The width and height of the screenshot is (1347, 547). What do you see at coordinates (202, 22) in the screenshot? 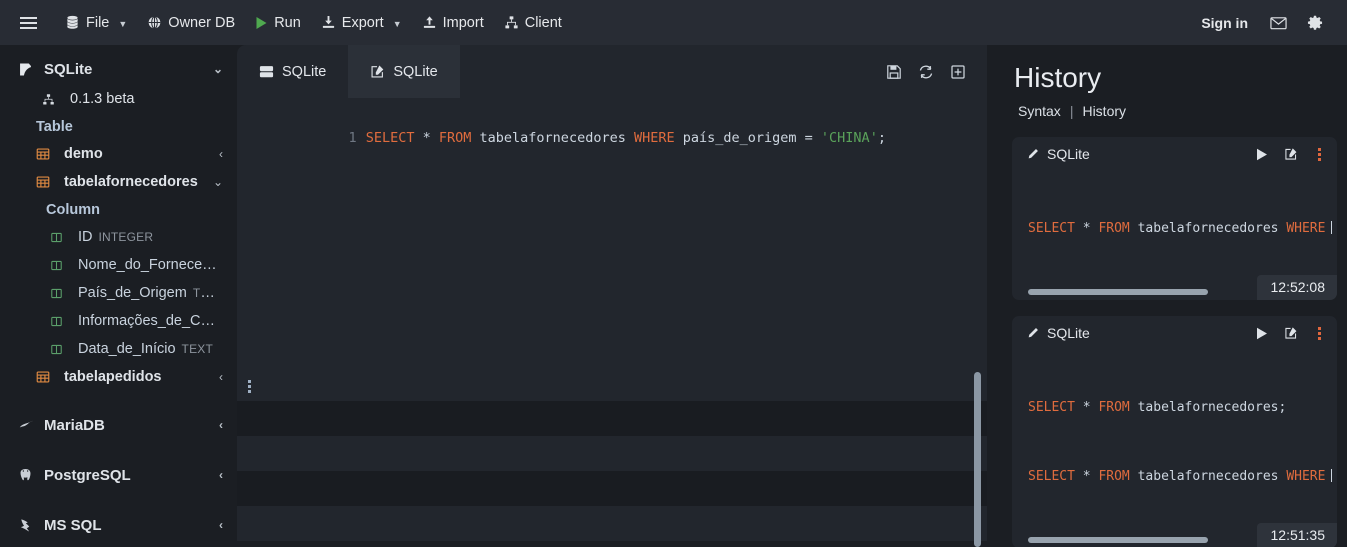
I see `menu-owner-db-label: Owner DB` at bounding box center [202, 22].